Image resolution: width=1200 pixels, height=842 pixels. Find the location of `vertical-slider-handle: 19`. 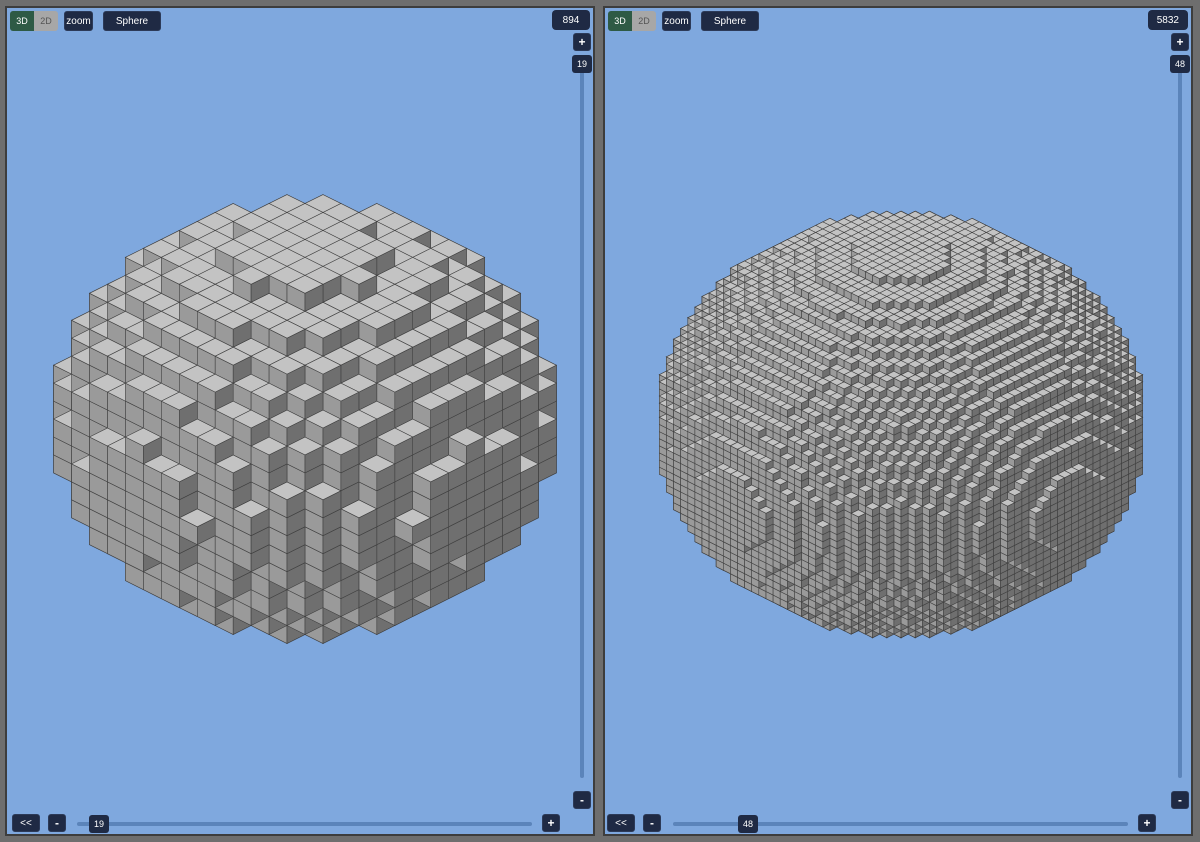

vertical-slider-handle: 19 is located at coordinates (582, 64).